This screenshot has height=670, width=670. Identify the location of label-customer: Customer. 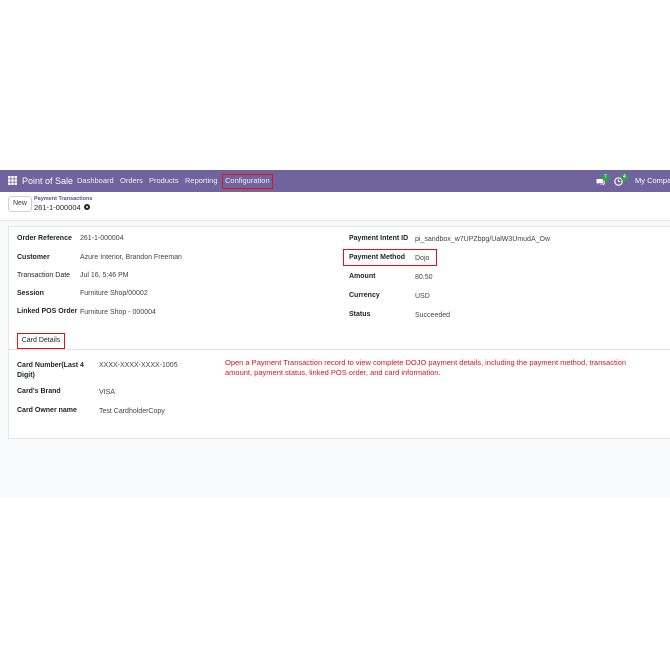
(33, 257).